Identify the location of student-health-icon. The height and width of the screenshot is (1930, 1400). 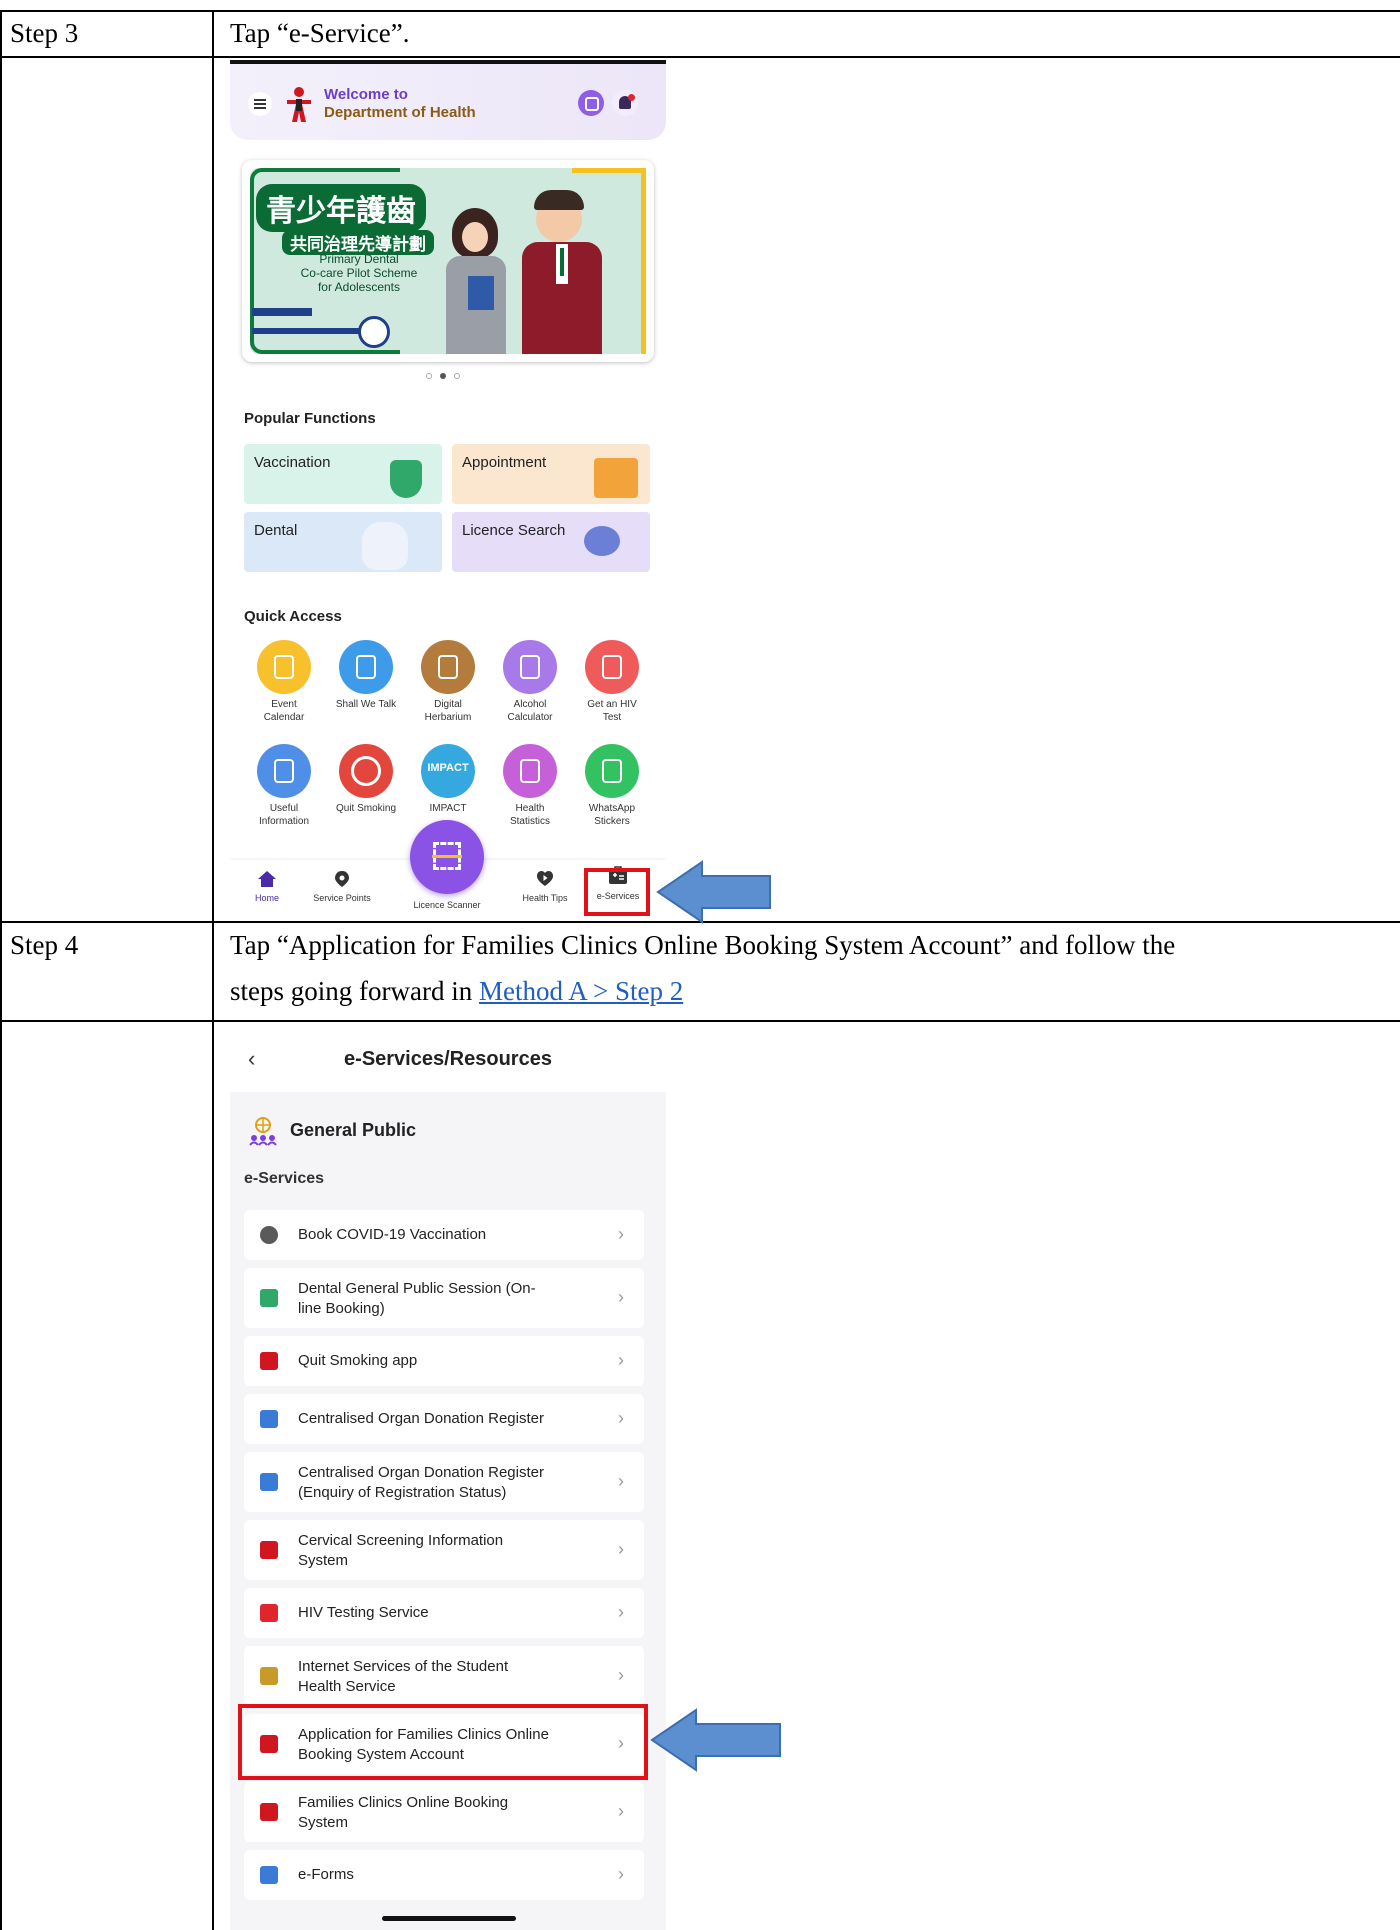
(269, 1676).